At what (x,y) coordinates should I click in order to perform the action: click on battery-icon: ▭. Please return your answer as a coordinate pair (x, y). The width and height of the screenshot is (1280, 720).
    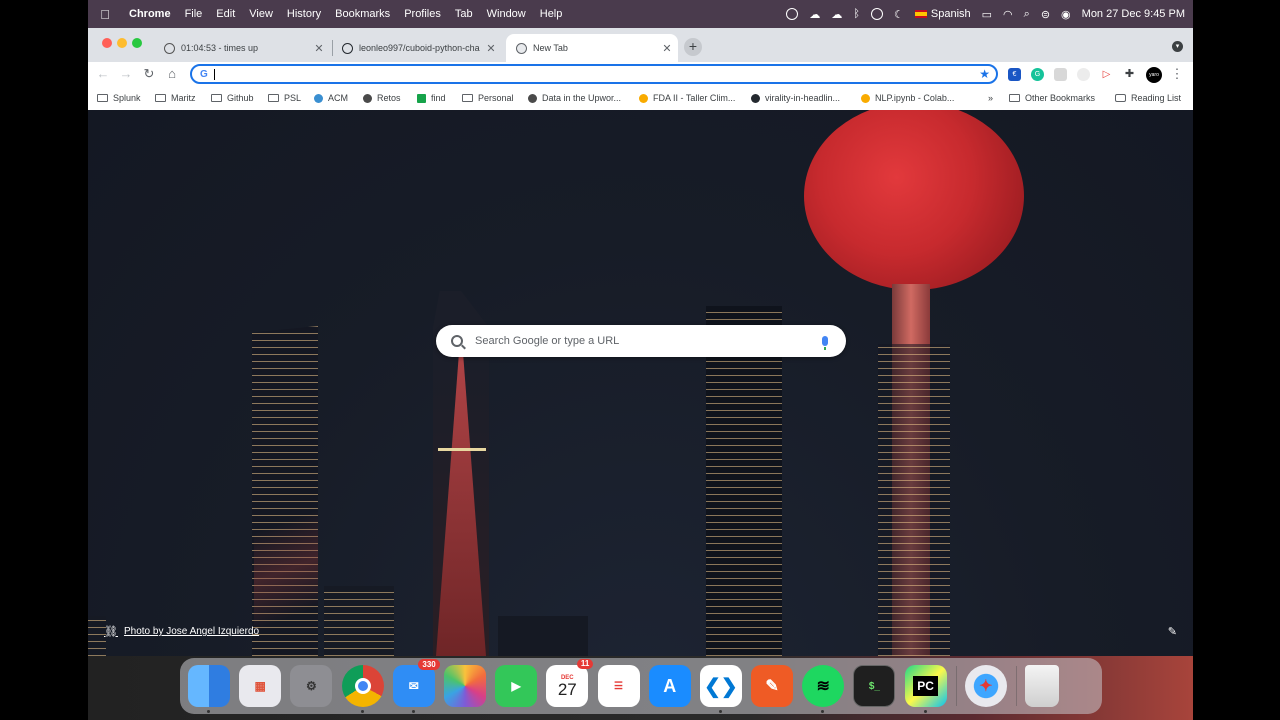
    Looking at the image, I should click on (987, 14).